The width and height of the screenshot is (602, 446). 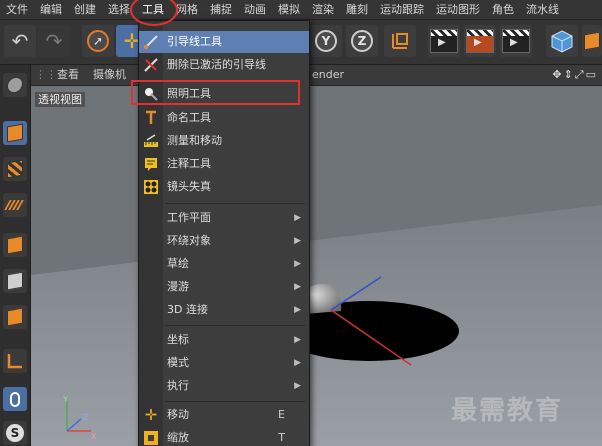 I want to click on axis-mode-button, so click(x=15, y=361).